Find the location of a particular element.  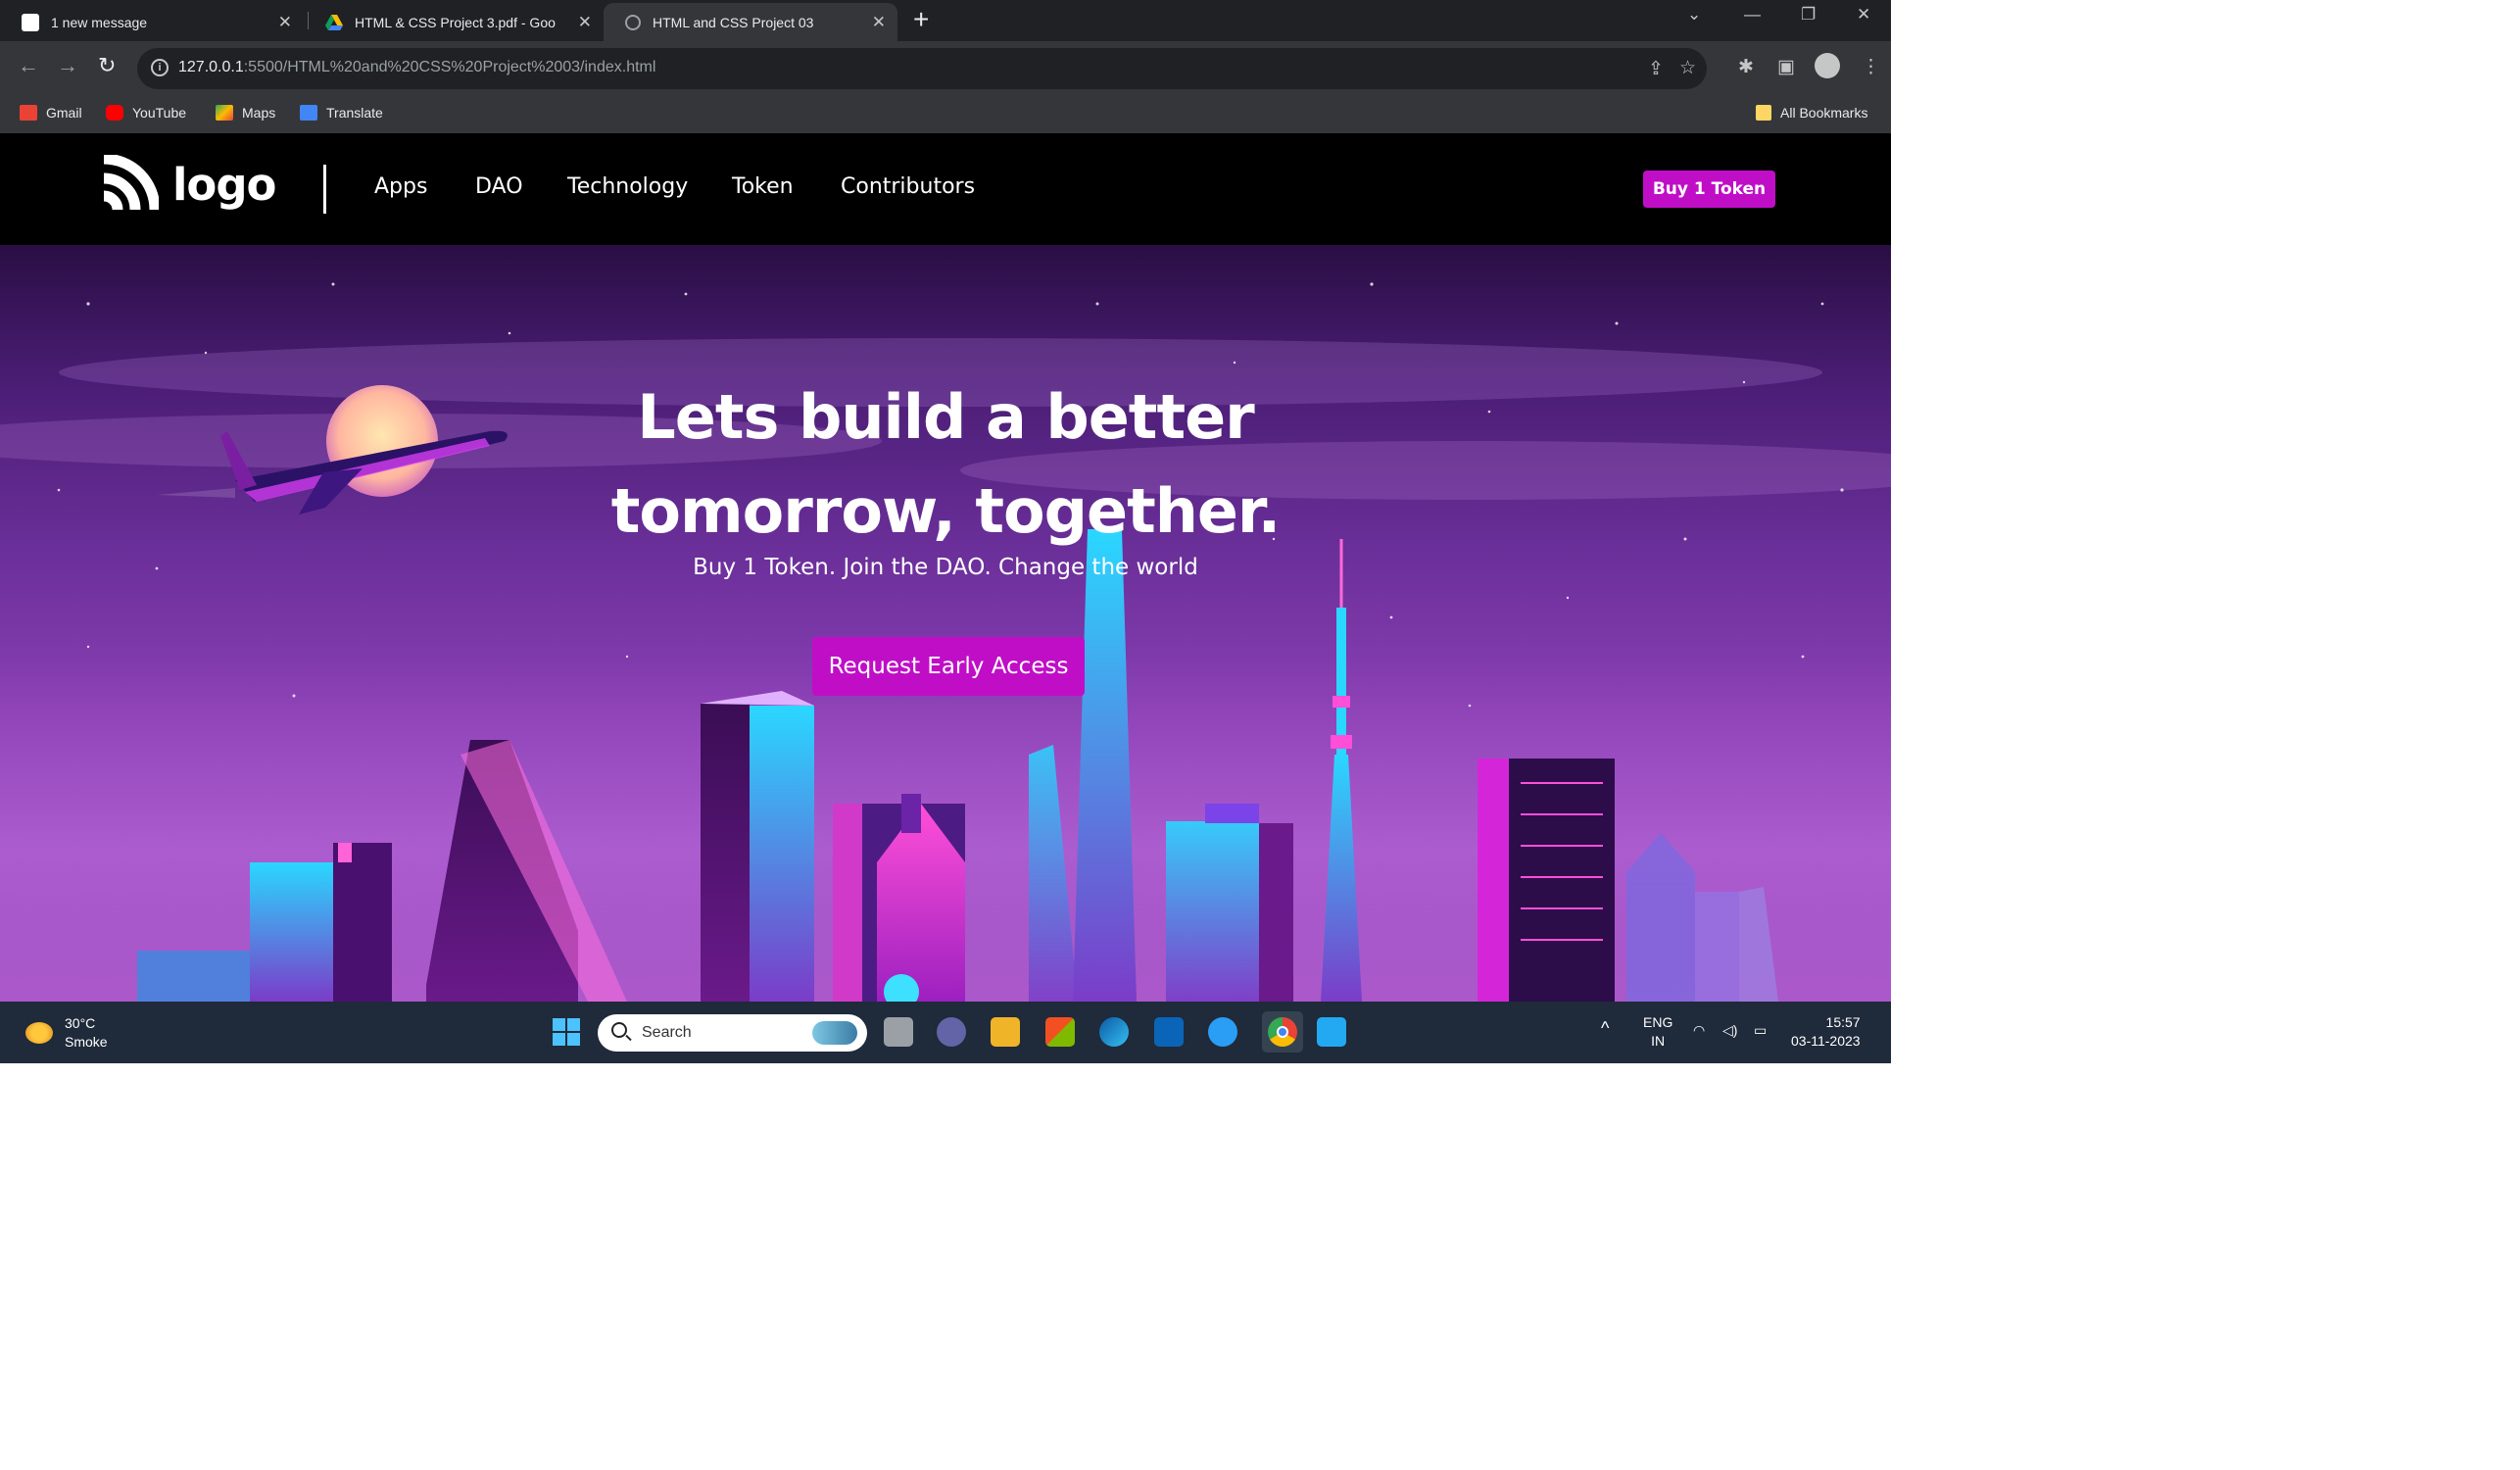

language-indicator: ENG IN is located at coordinates (1657, 1032).